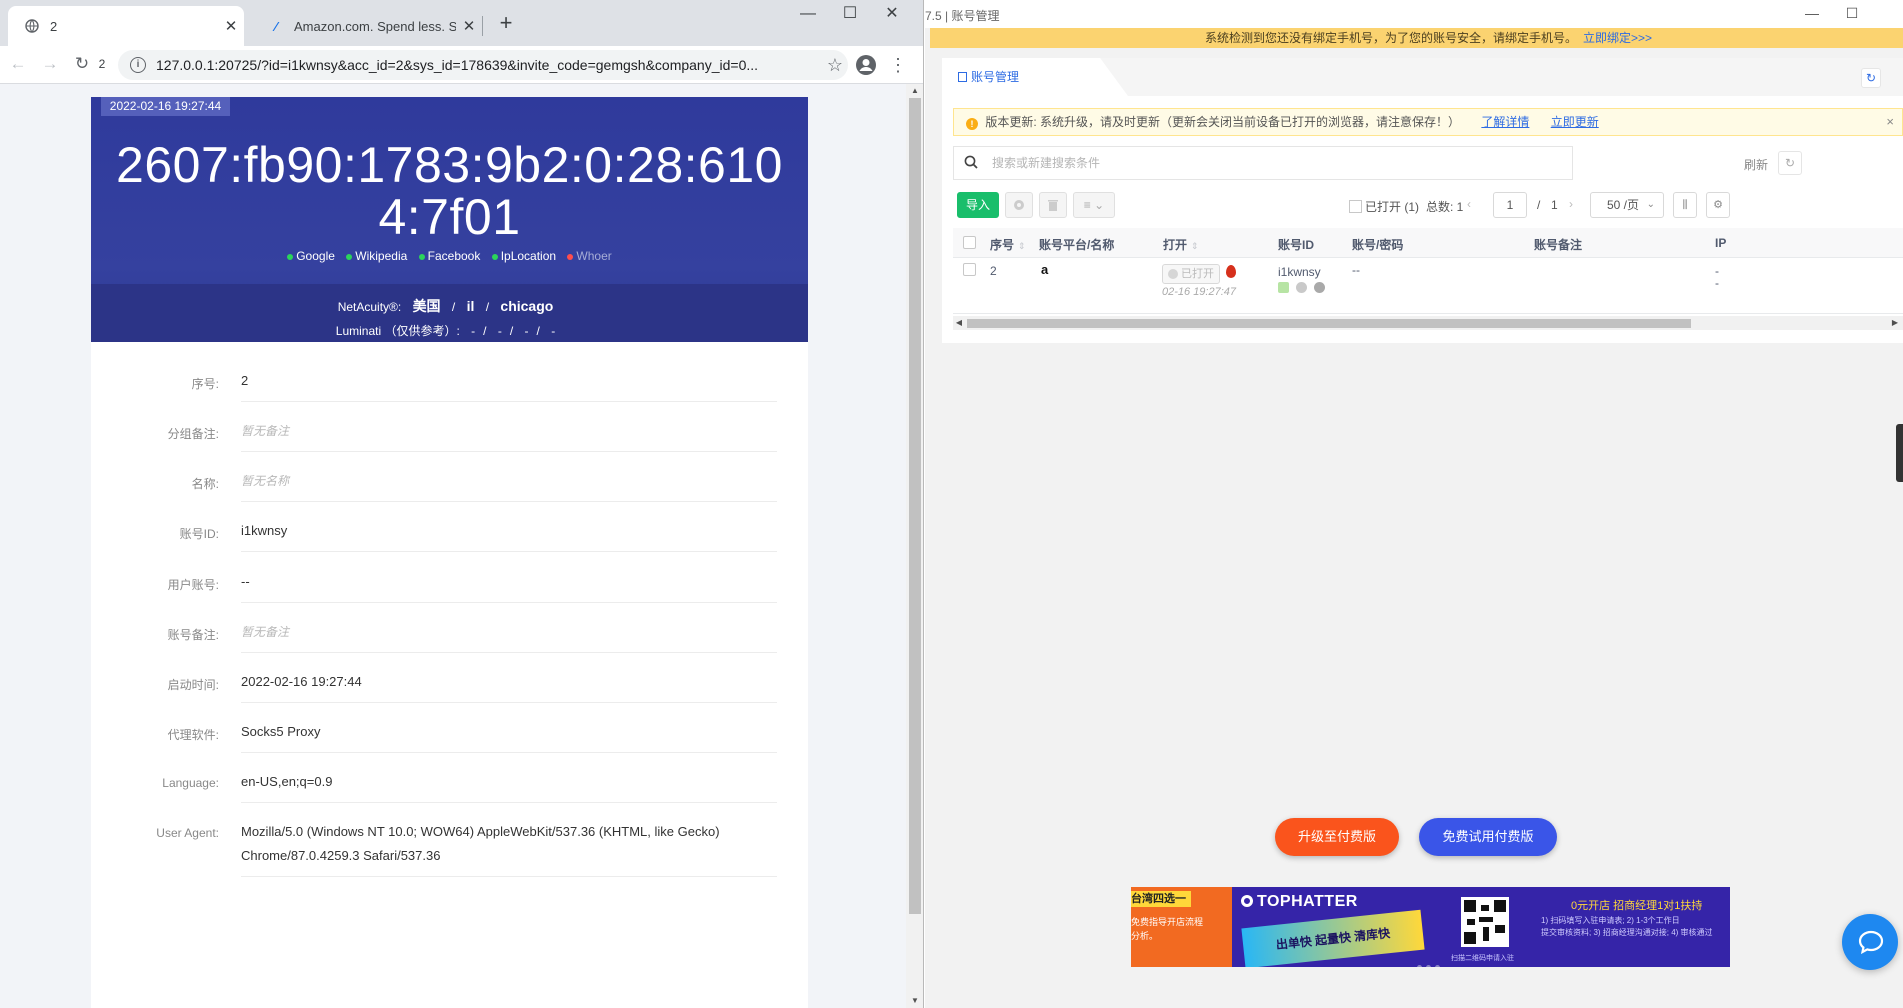 The image size is (1903, 1008). I want to click on table-hscrollbar: ◀ ▶, so click(1428, 323).